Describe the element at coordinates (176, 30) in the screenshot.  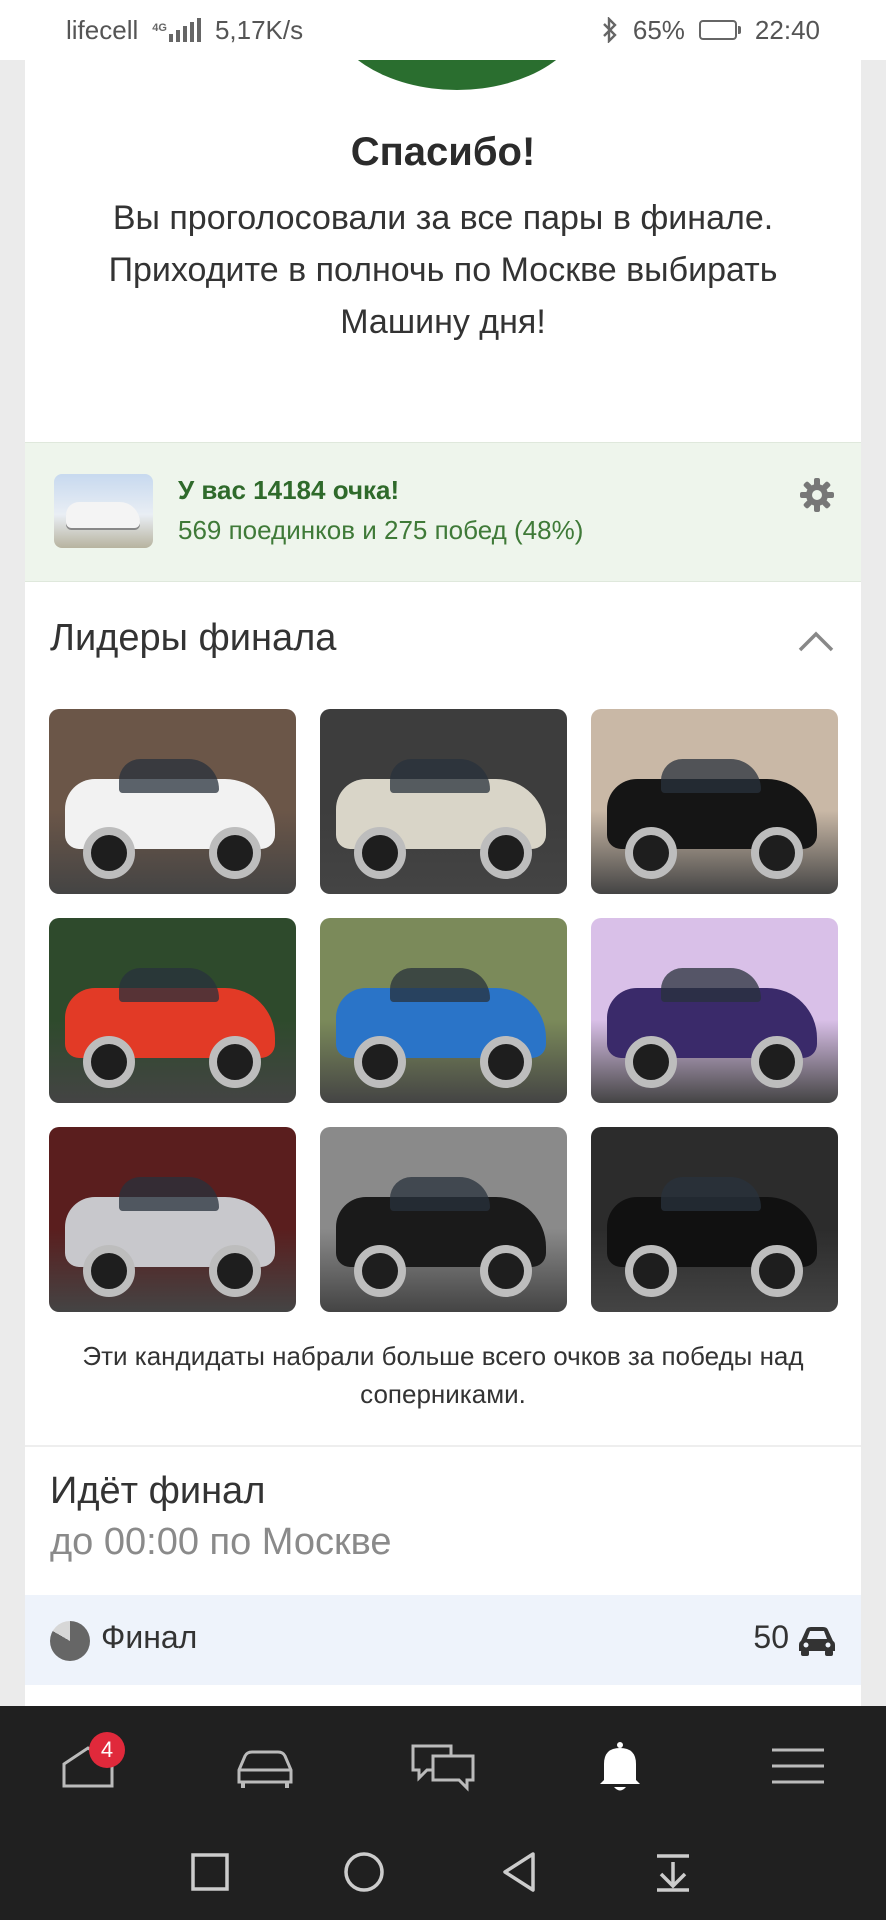
I see `signal-icon: 4G` at that location.